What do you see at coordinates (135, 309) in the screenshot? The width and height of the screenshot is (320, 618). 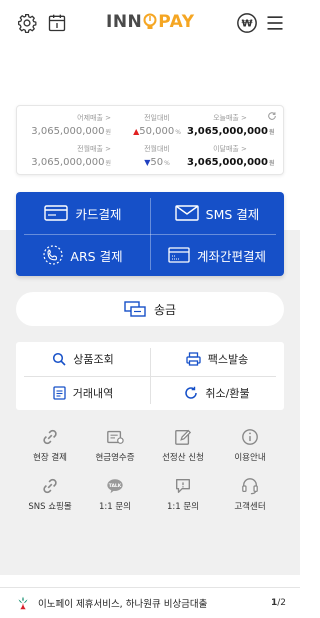 I see `transfer-icon` at bounding box center [135, 309].